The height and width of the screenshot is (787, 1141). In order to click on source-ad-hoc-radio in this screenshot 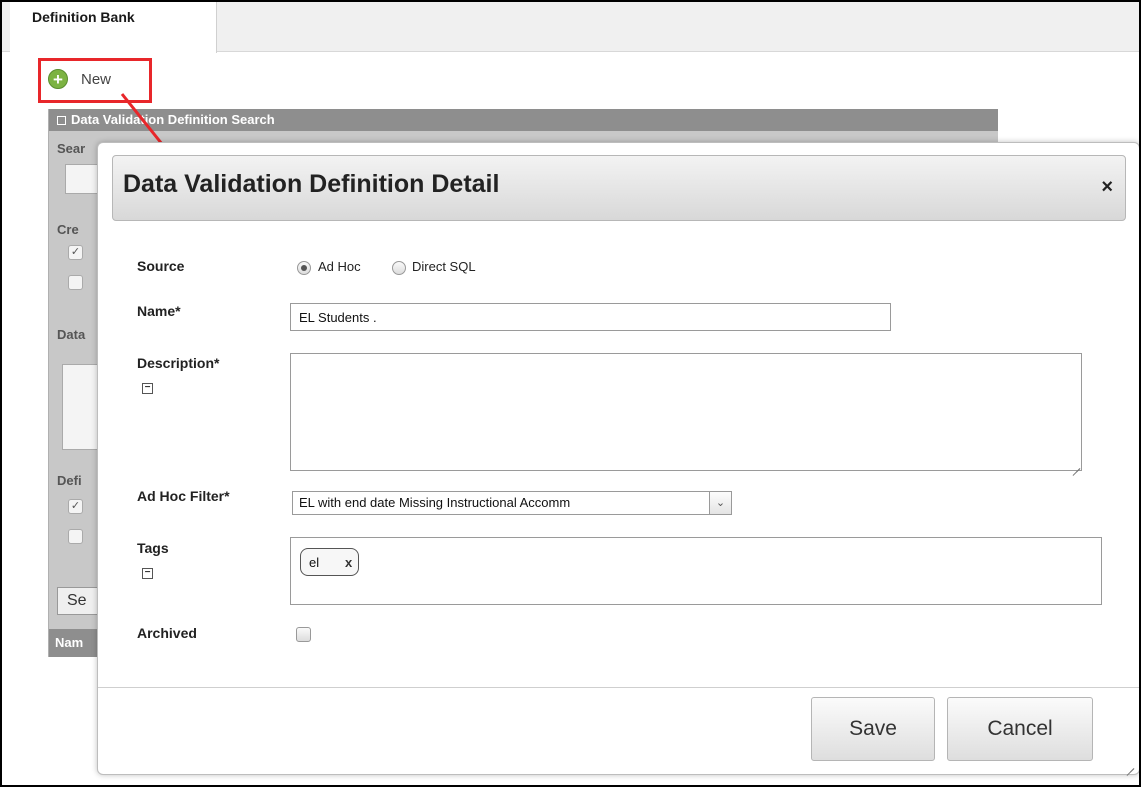, I will do `click(304, 268)`.